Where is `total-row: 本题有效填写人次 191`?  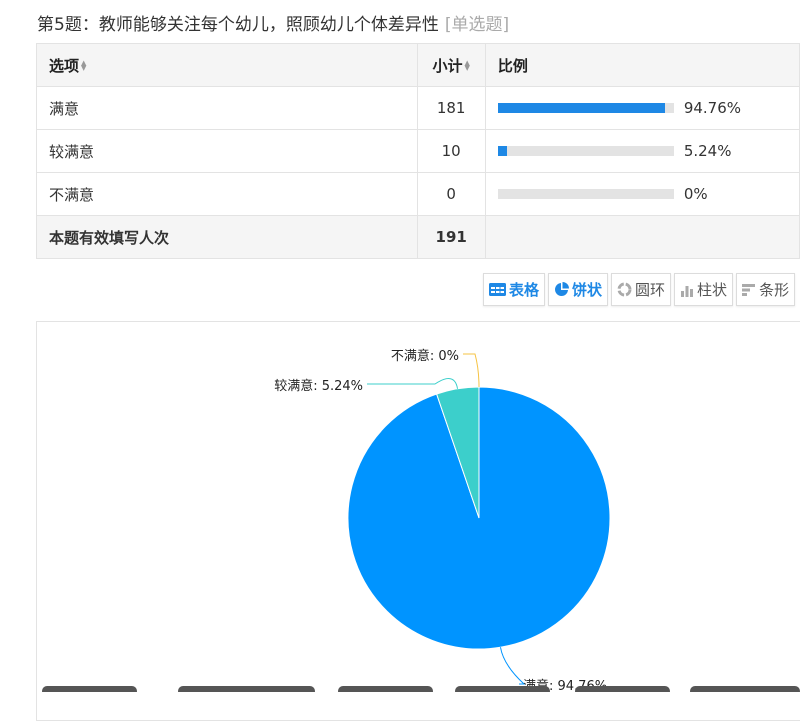
total-row: 本题有效填写人次 191 is located at coordinates (418, 237).